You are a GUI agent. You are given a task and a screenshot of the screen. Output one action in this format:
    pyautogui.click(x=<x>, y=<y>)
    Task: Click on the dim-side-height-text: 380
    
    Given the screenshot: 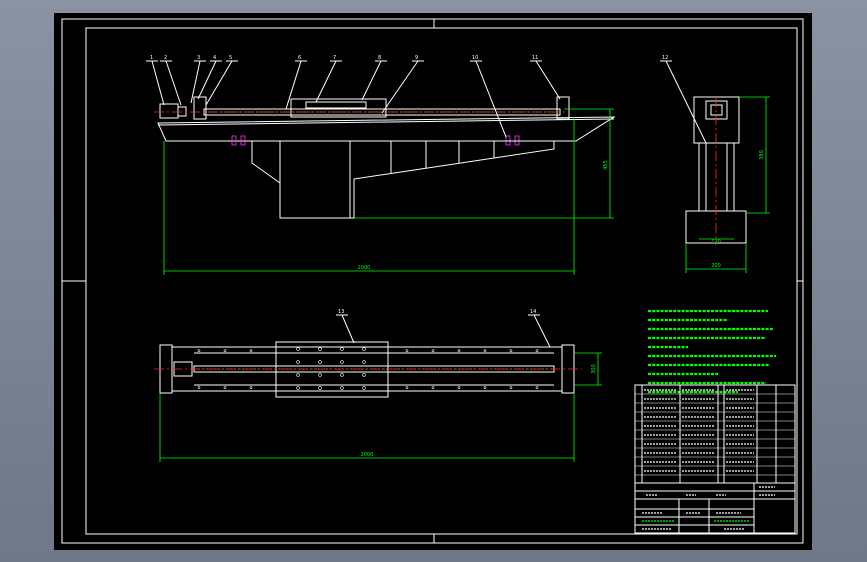 What is the action you would take?
    pyautogui.click(x=762, y=155)
    